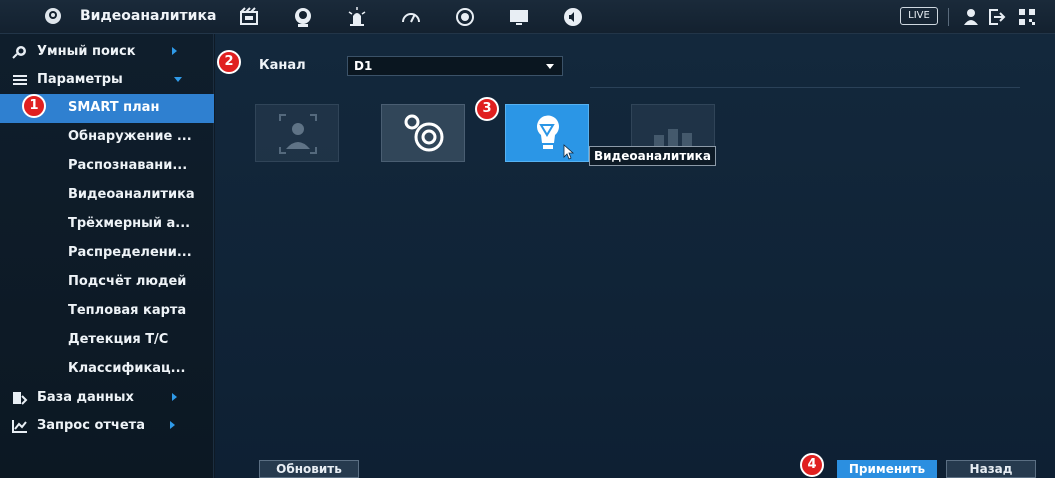  I want to click on search-icon, so click(19, 52).